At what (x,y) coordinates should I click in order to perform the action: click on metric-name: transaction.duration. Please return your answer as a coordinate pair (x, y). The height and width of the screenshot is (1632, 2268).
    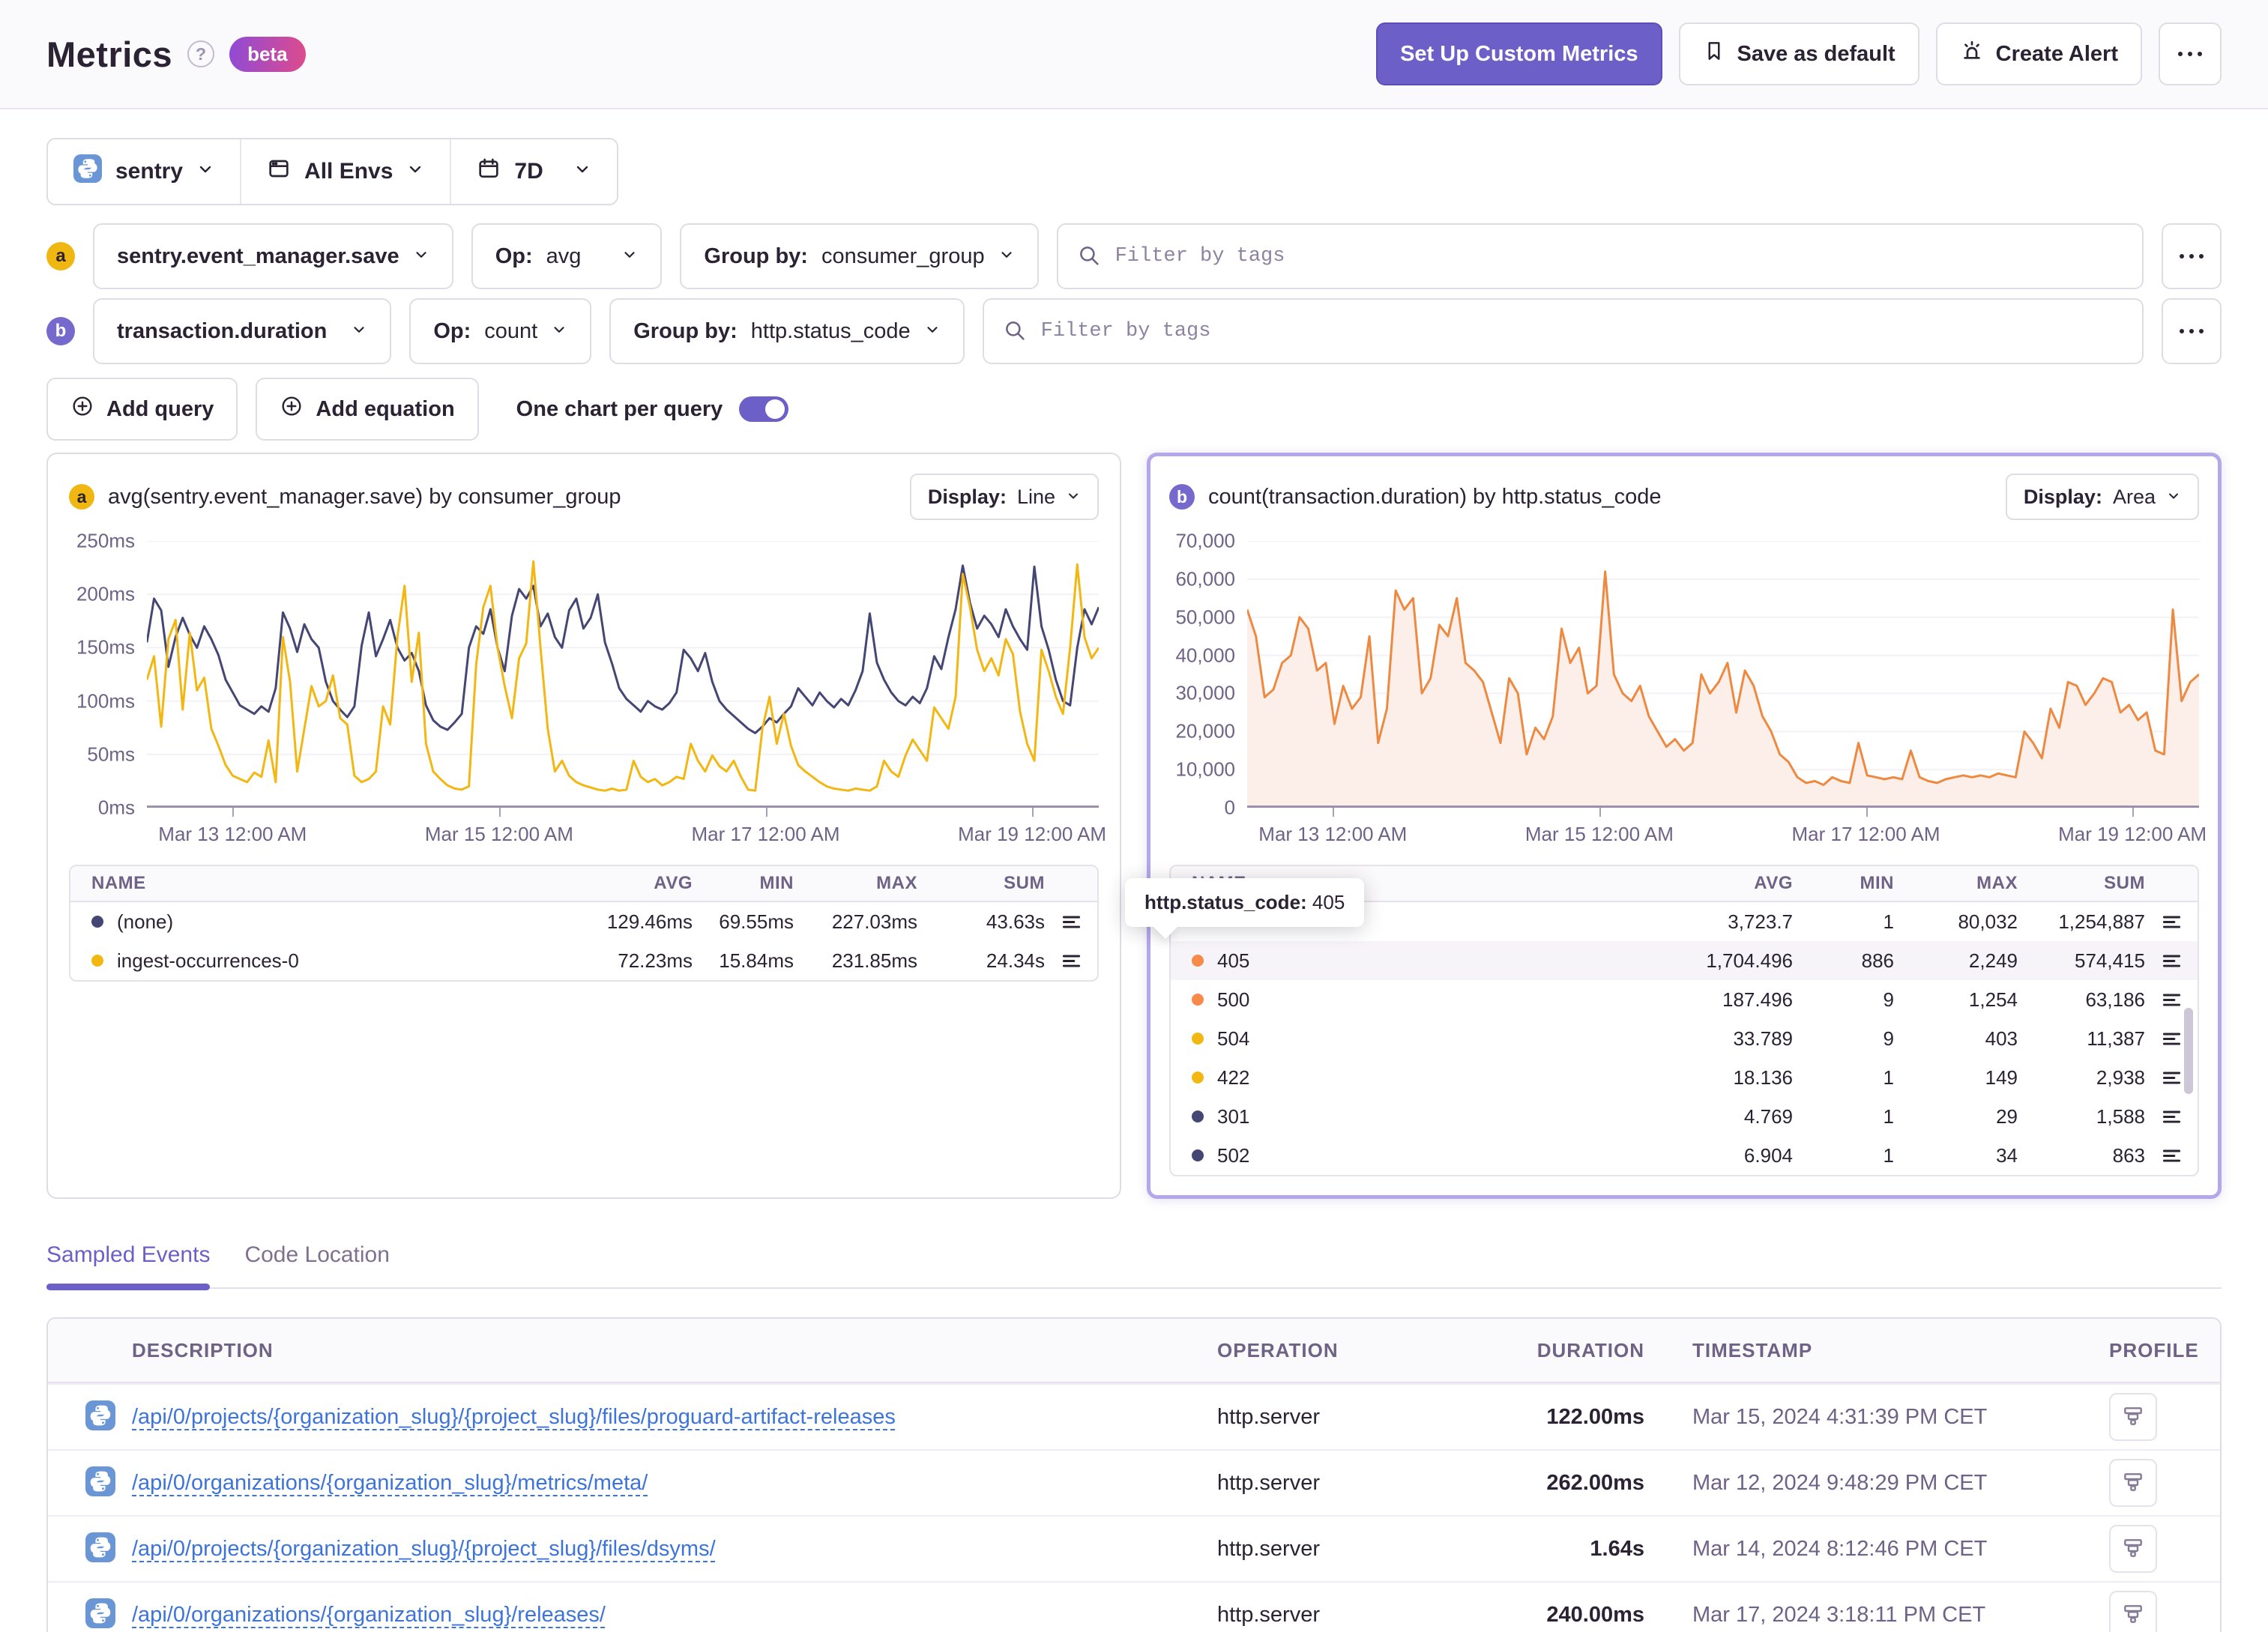
    Looking at the image, I should click on (222, 330).